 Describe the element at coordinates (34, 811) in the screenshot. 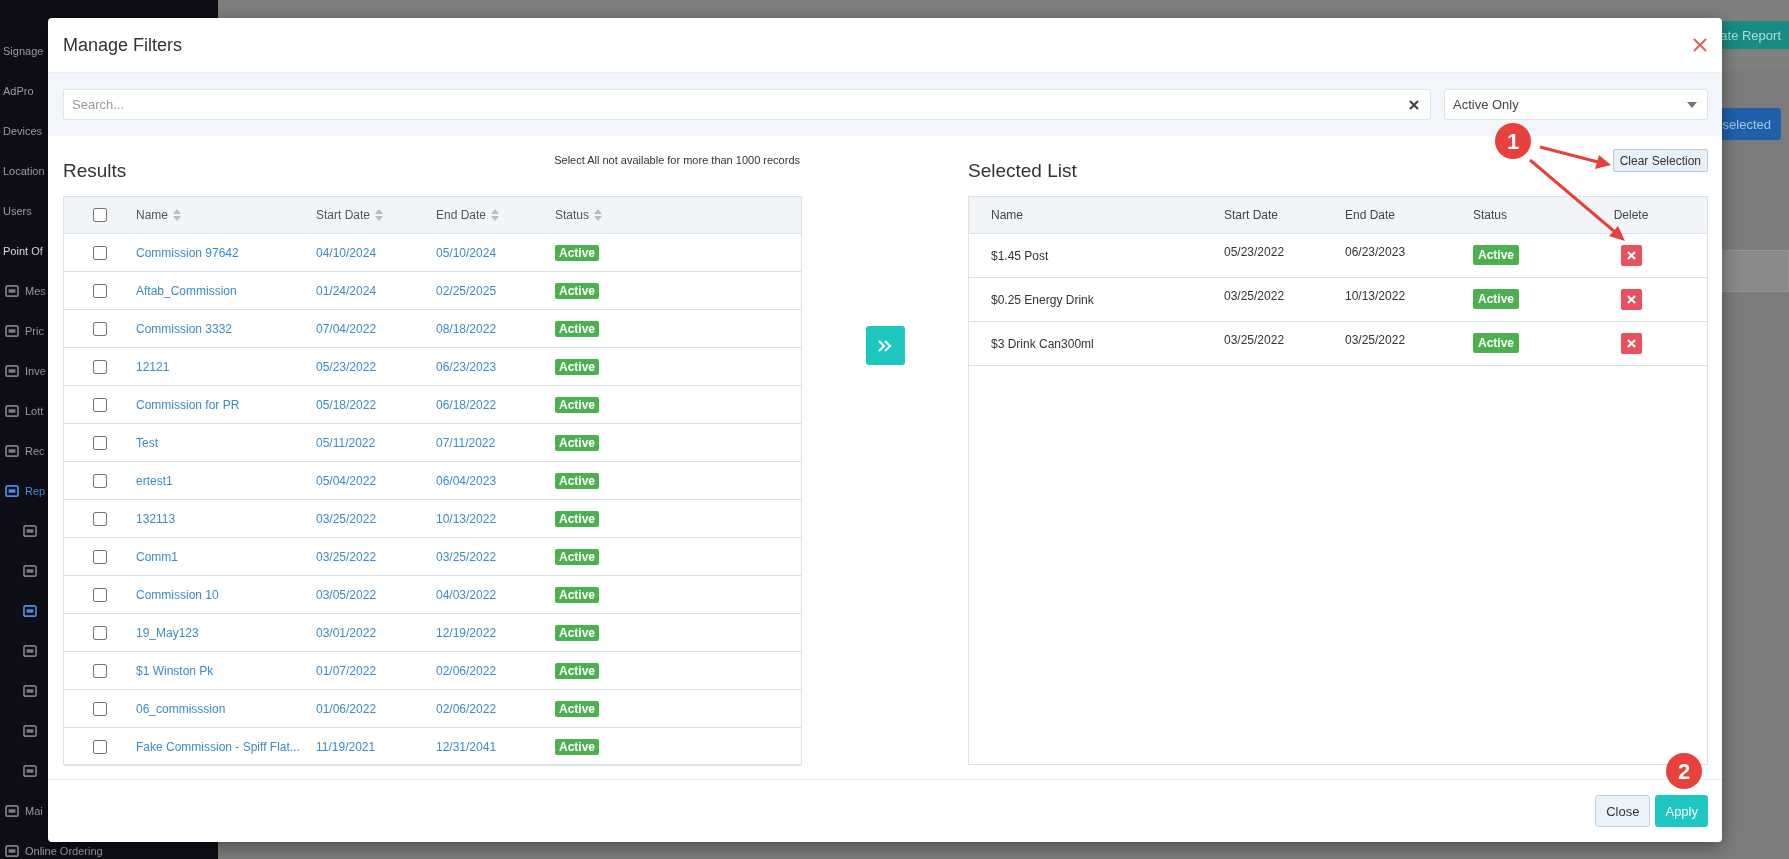

I see `sidebar-item: Mai` at that location.